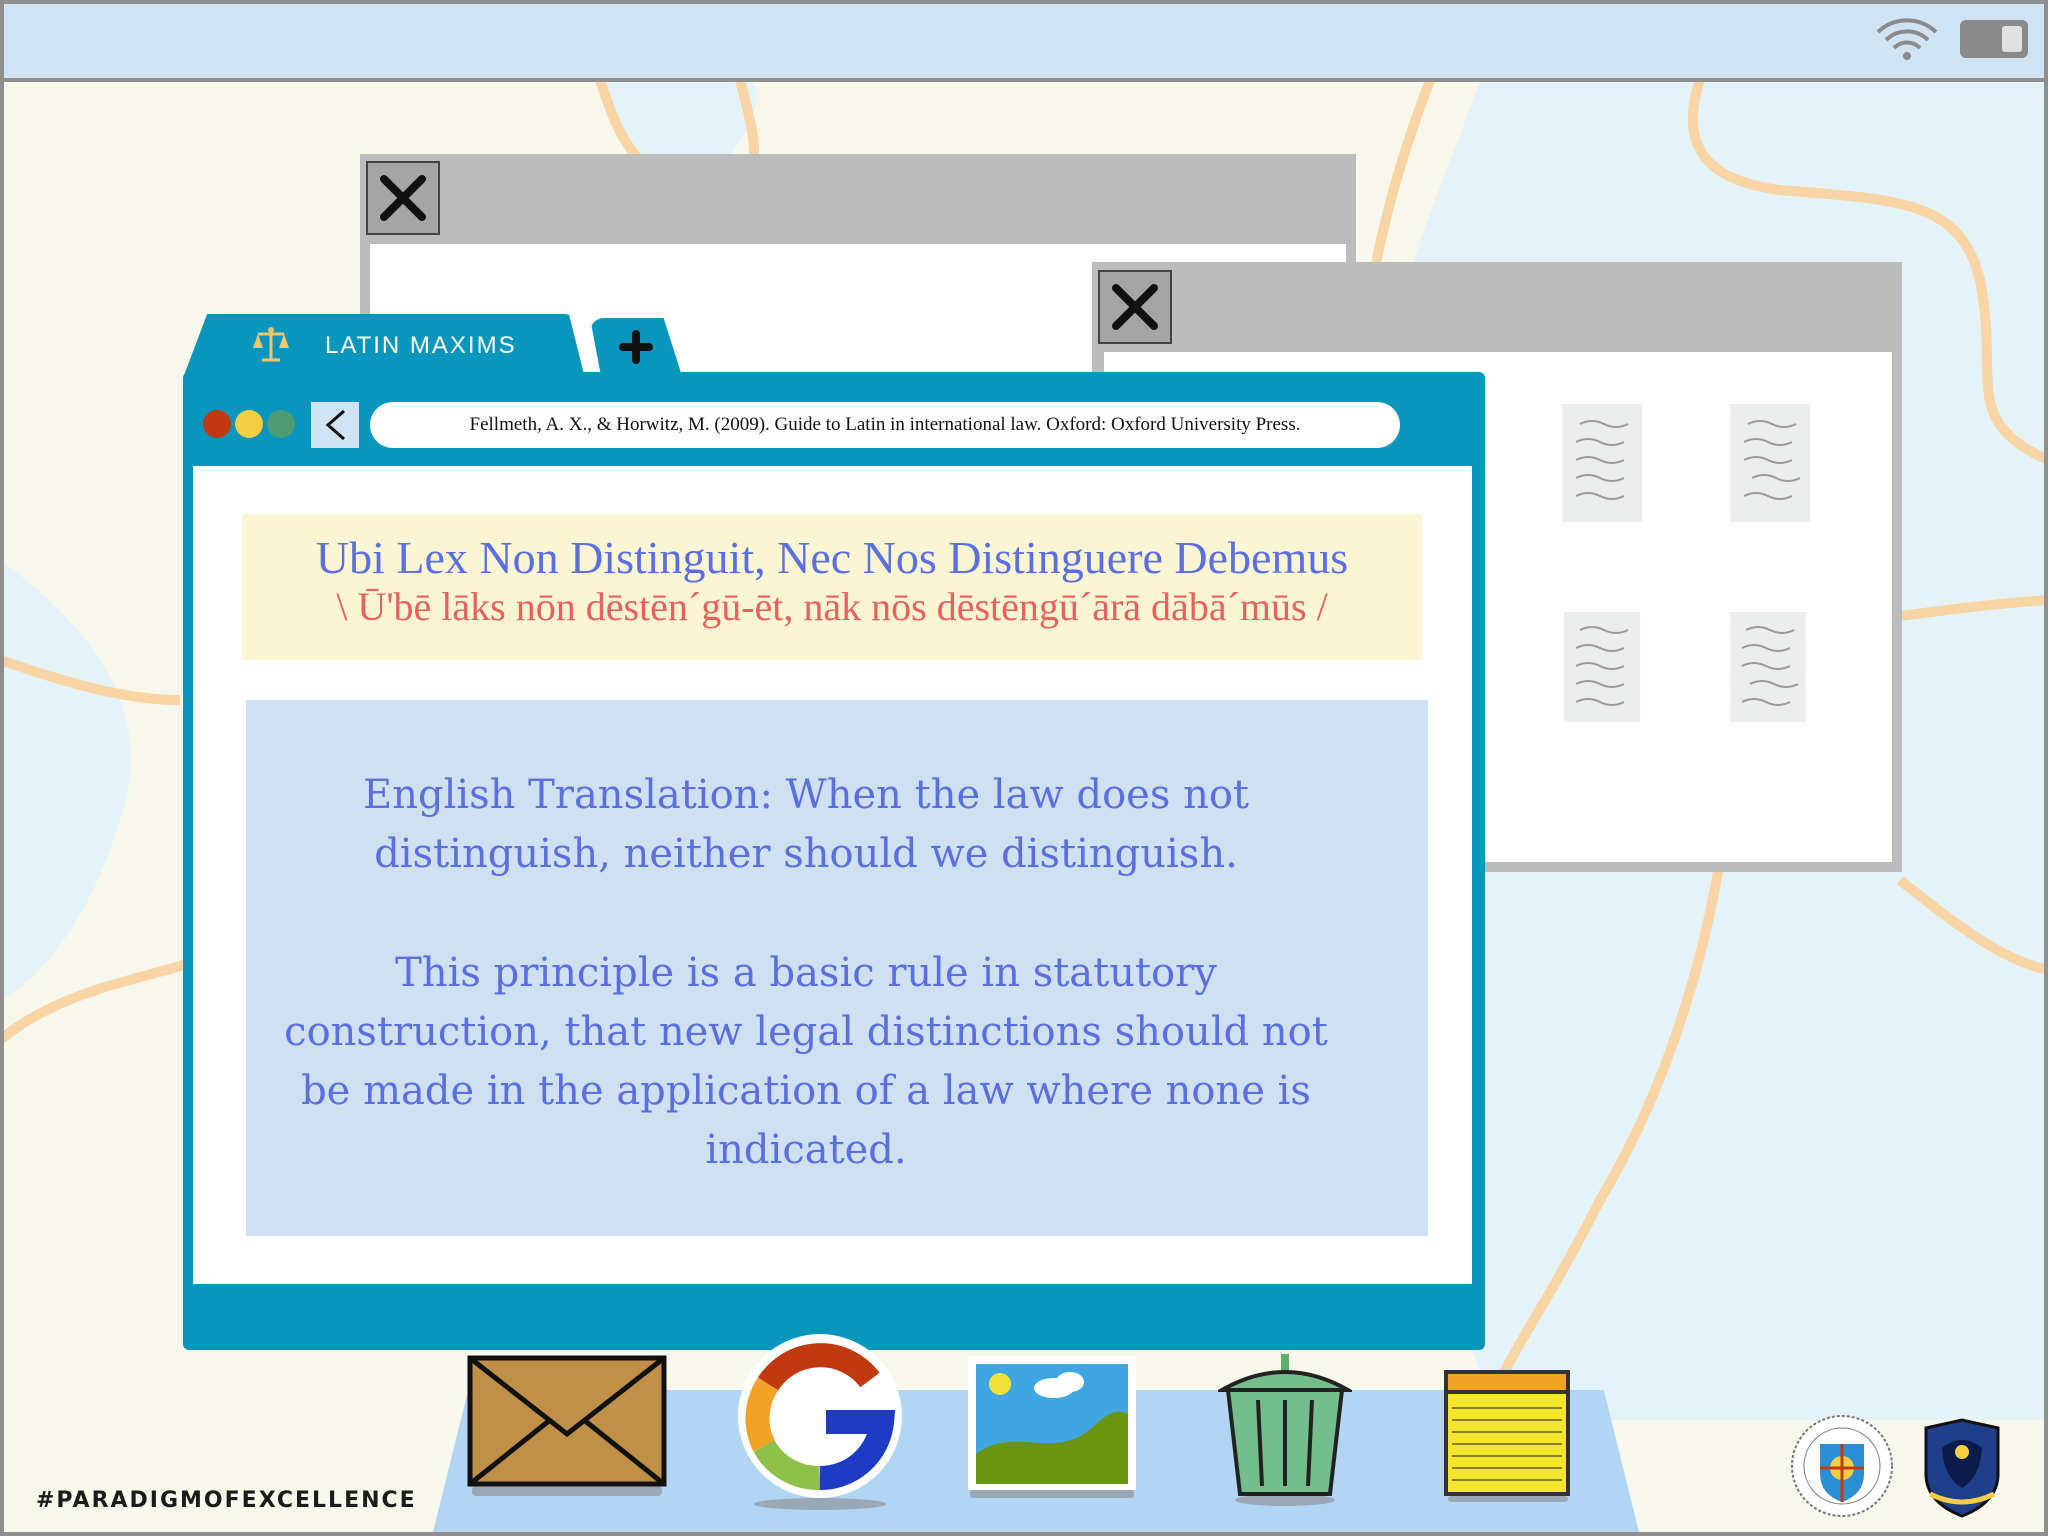  Describe the element at coordinates (226, 1500) in the screenshot. I see `hashtag-text: #PARADIGMOFEXCELLENCE` at that location.